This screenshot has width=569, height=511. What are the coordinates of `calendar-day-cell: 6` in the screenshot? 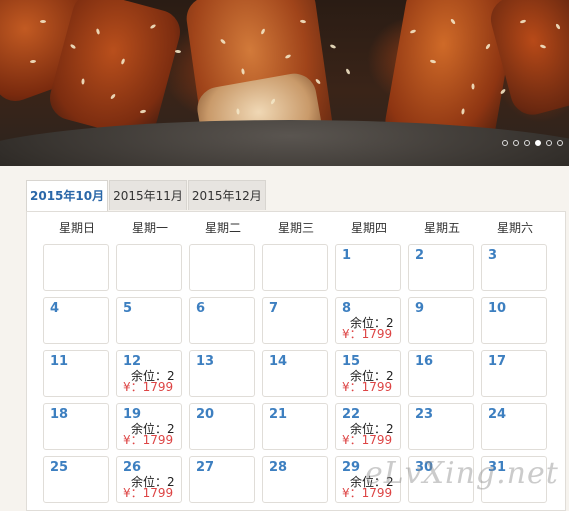 It's located at (222, 320).